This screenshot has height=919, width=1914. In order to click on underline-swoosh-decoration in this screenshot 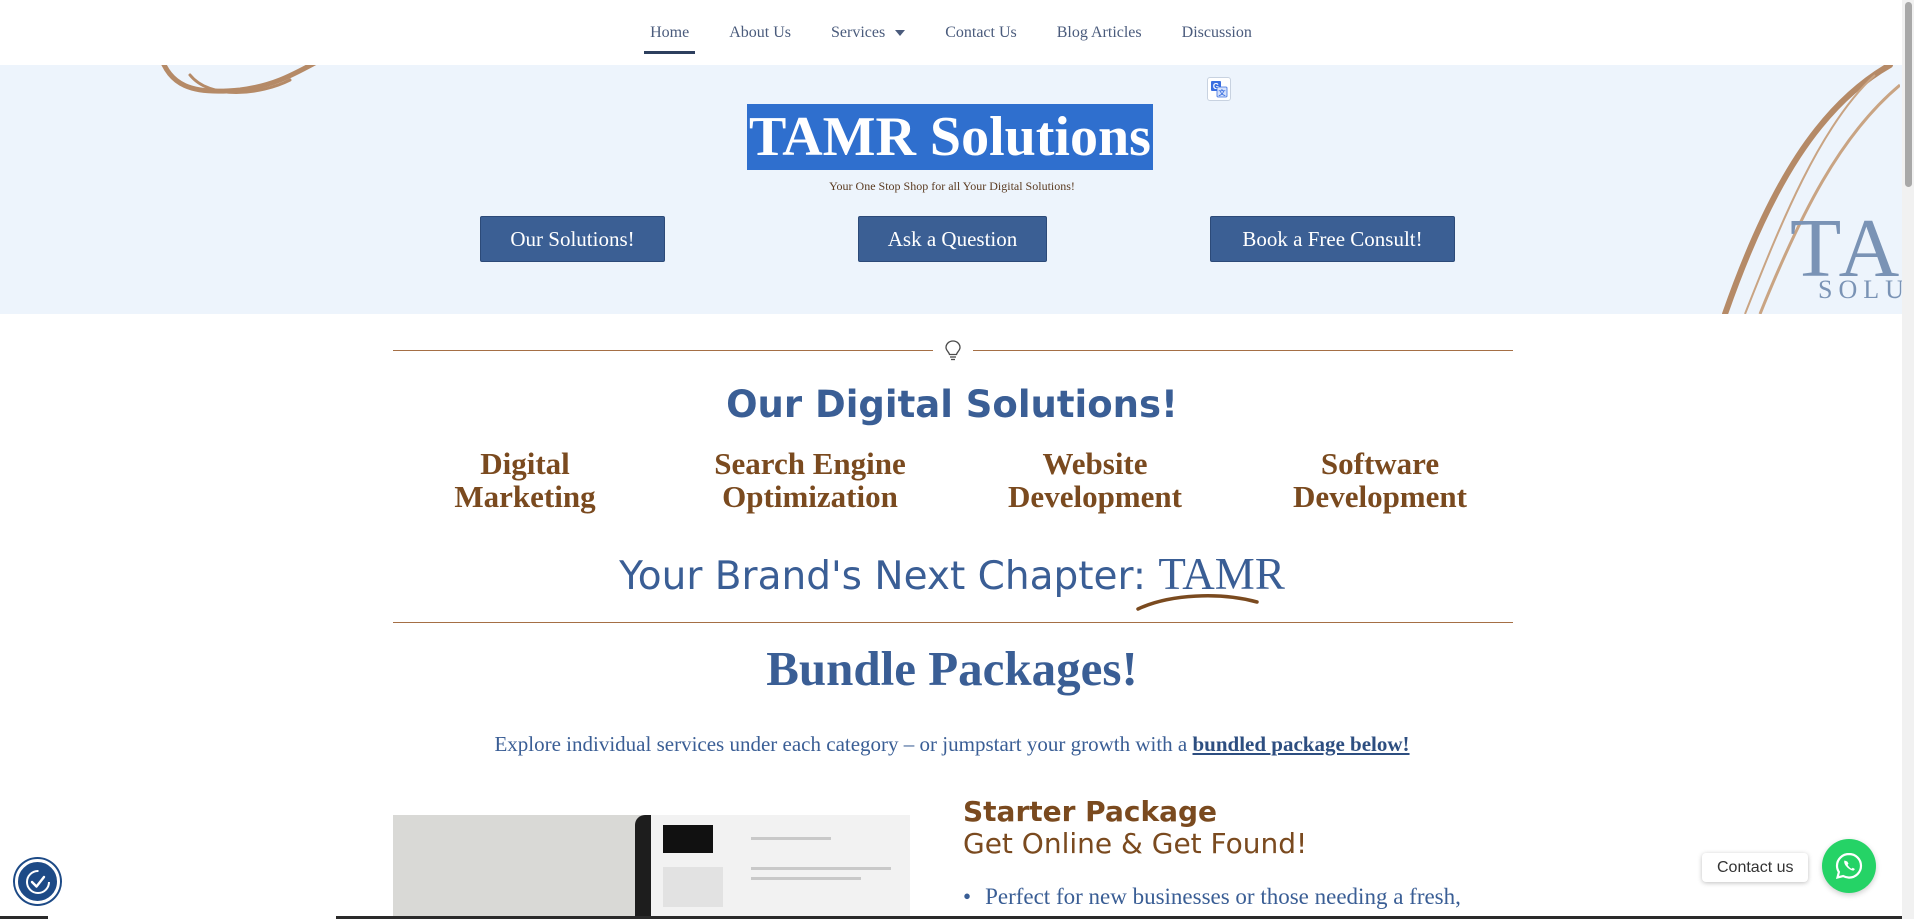, I will do `click(1197, 602)`.